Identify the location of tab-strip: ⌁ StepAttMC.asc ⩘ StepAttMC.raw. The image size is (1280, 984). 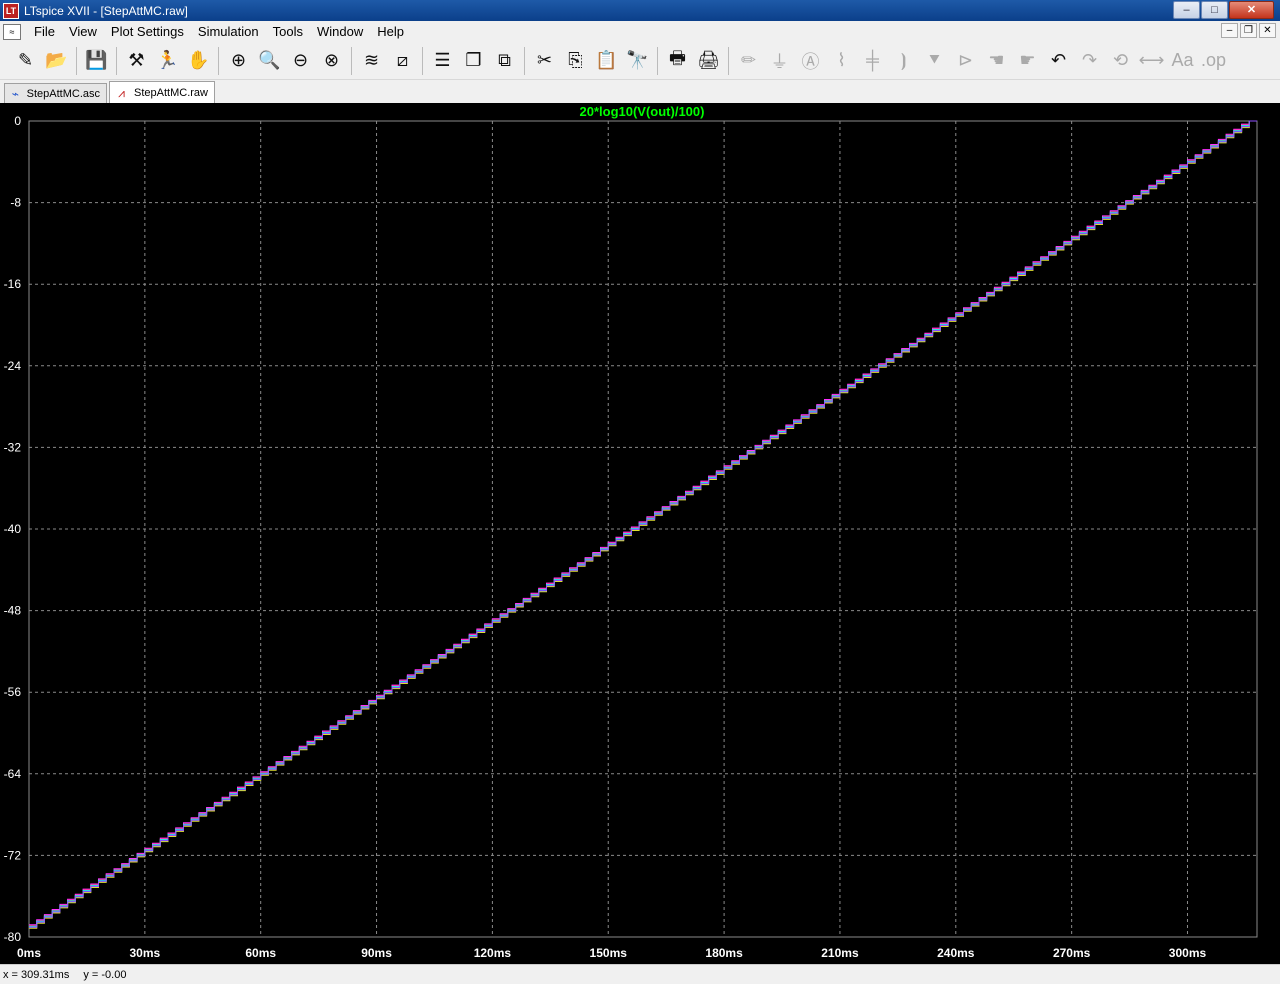
(640, 92).